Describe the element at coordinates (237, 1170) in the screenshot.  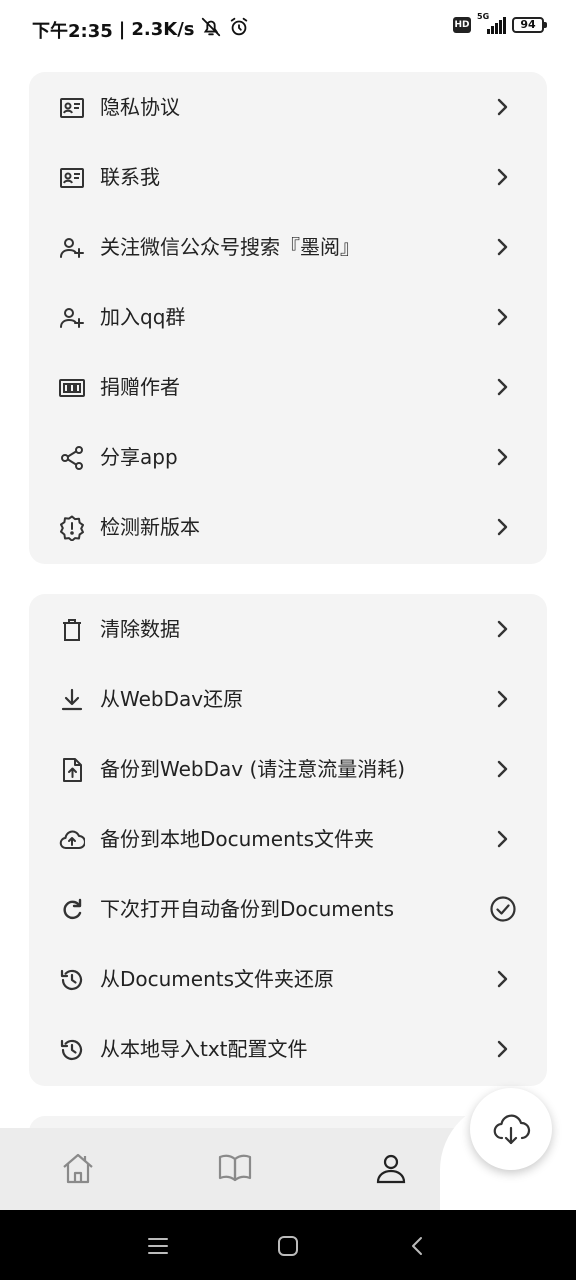
I see `book-icon` at that location.